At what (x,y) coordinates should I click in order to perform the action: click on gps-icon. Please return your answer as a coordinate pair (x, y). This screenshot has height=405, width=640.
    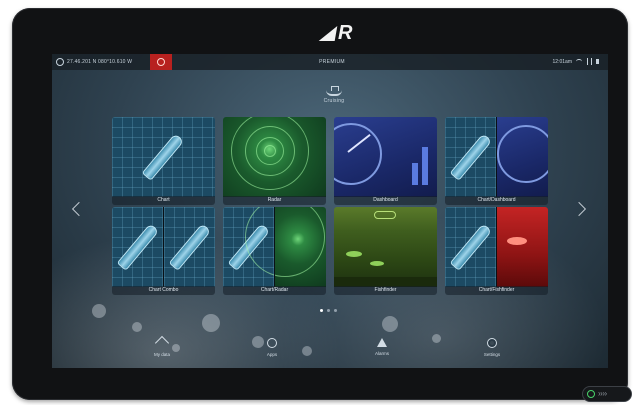
    Looking at the image, I should click on (60, 62).